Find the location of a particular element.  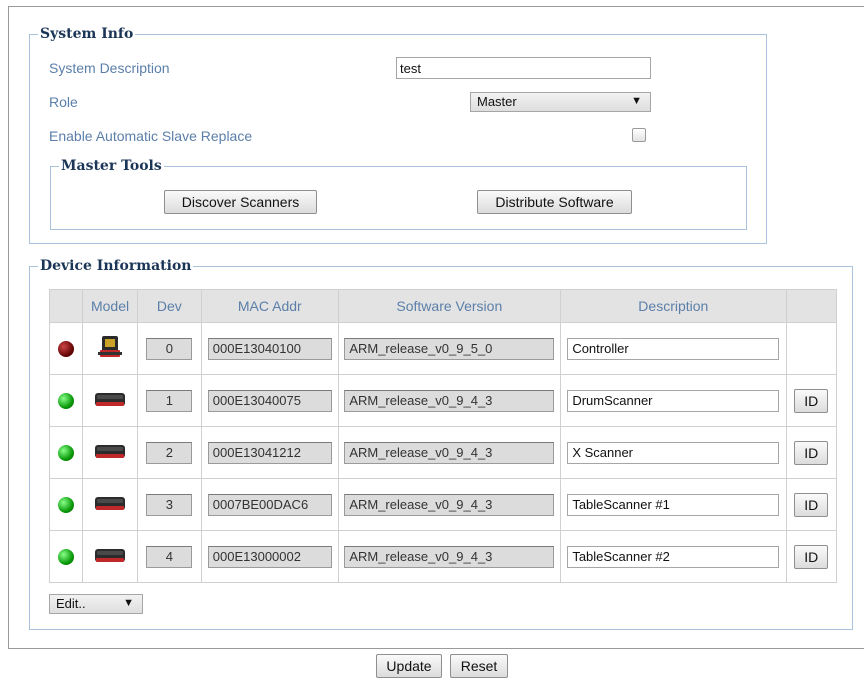

dev-field: 0 is located at coordinates (169, 348).